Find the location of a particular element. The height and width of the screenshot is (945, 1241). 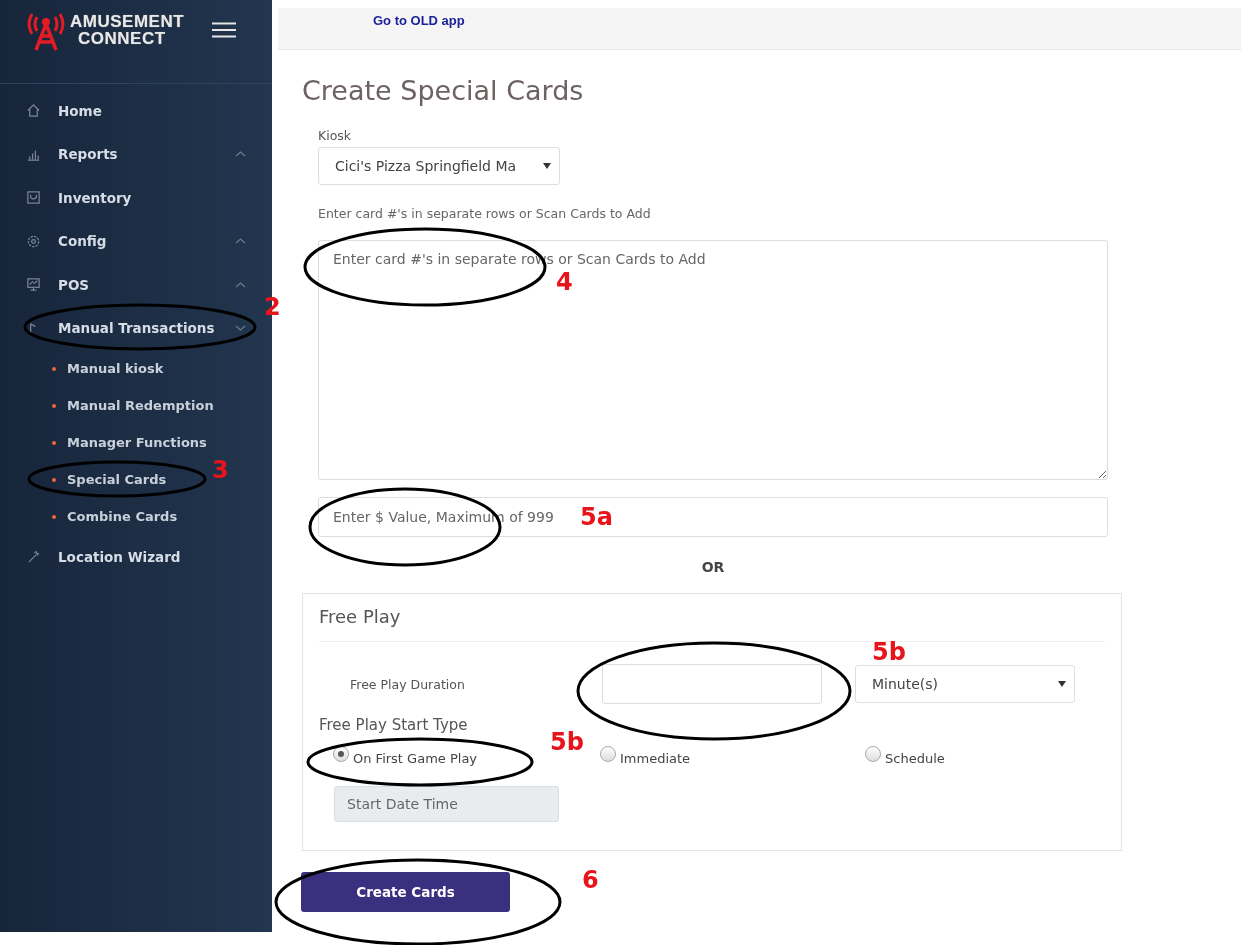

sidebar-item: Inventory is located at coordinates (136, 198).